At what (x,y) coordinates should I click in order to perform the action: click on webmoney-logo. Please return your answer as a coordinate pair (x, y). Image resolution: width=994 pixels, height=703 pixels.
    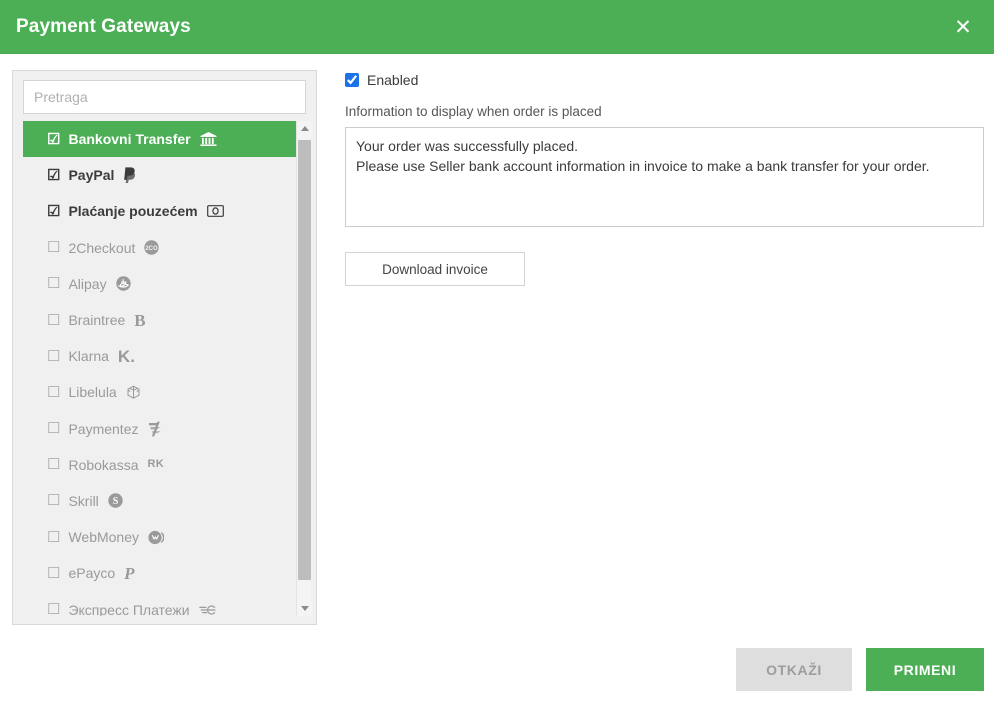
    Looking at the image, I should click on (156, 537).